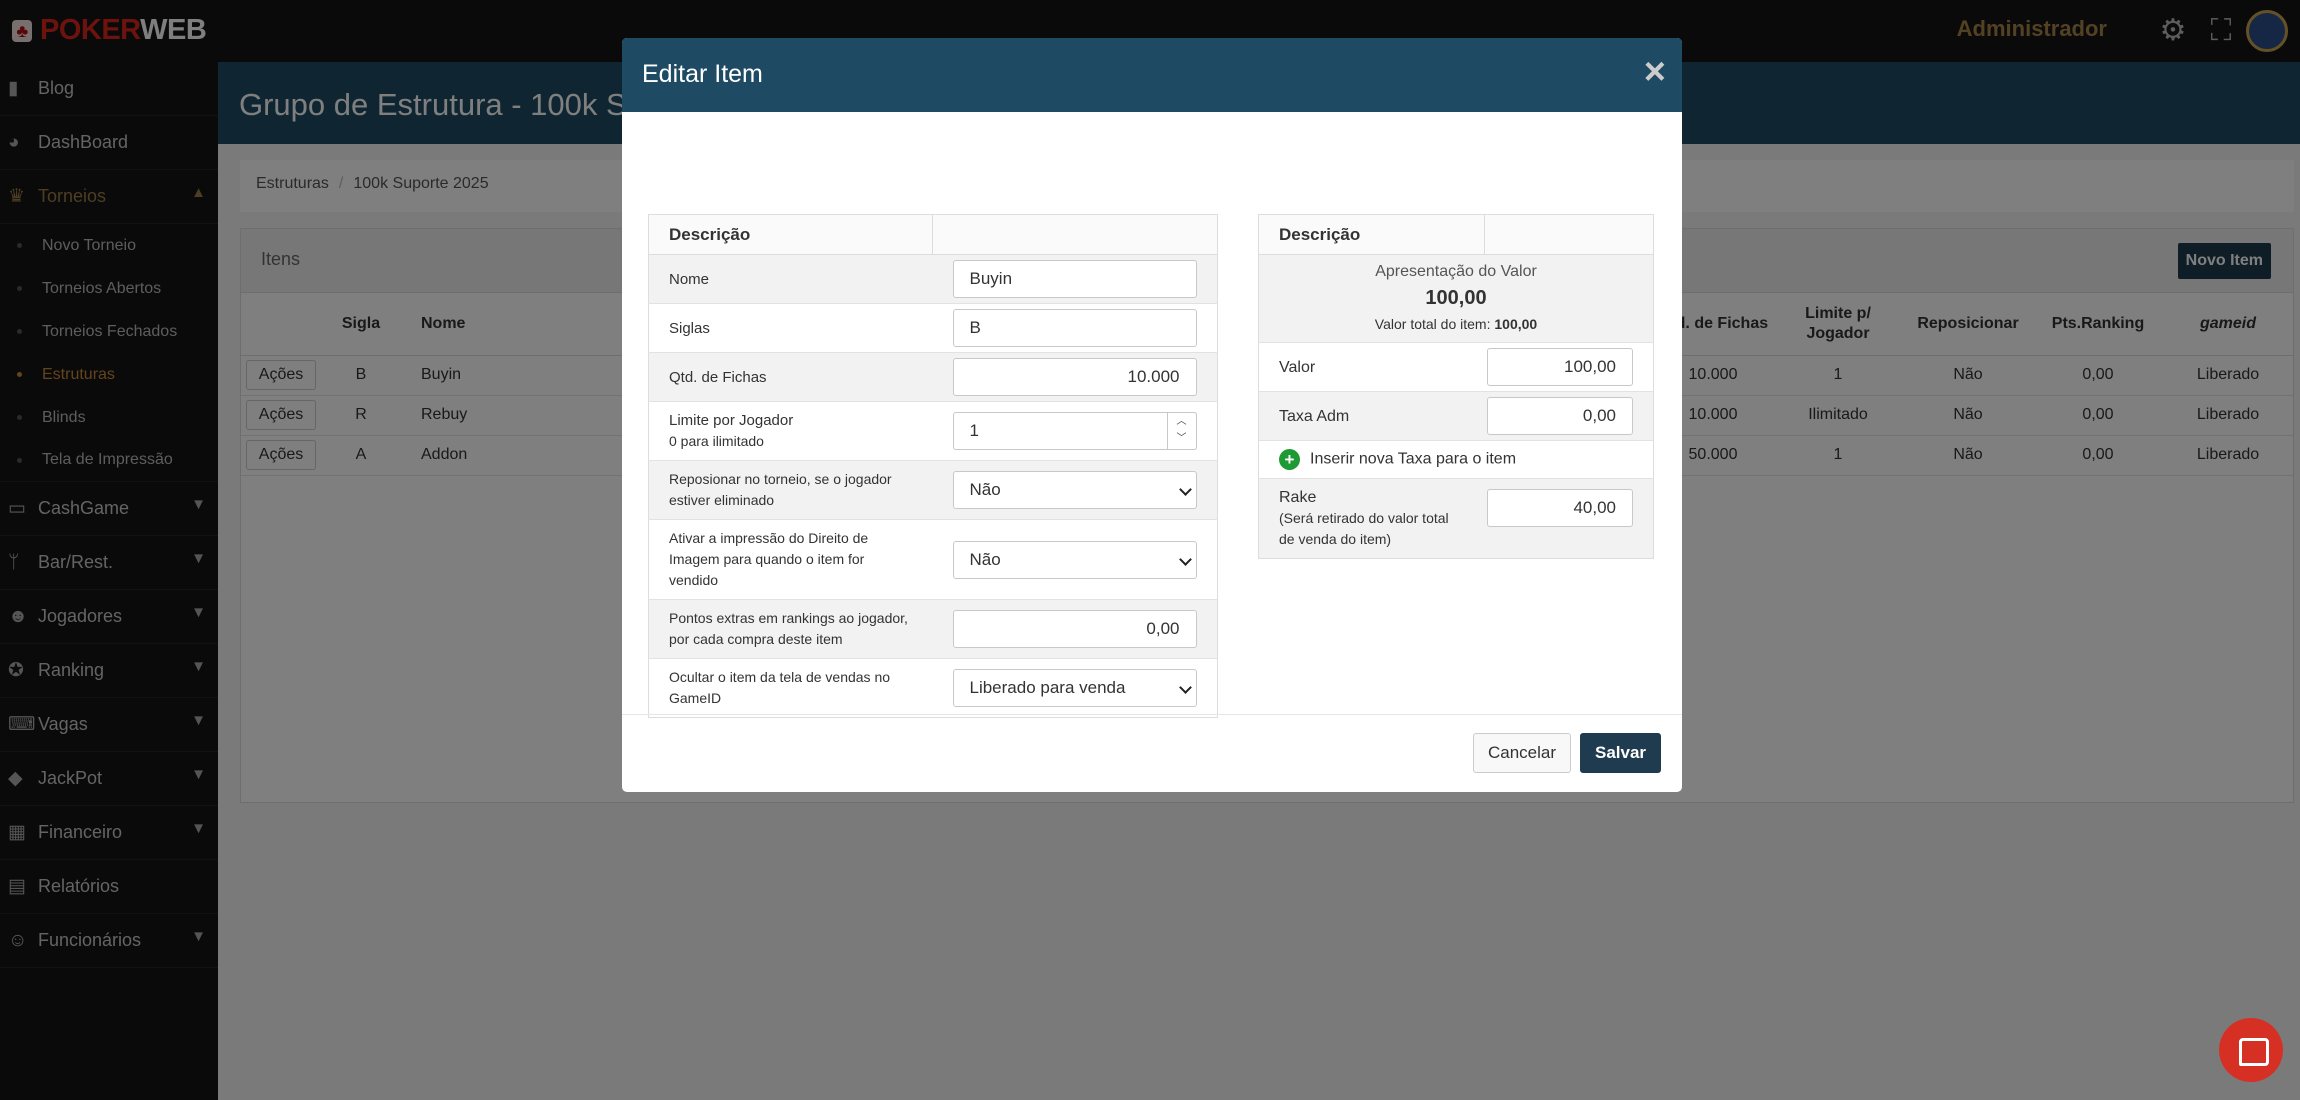 Image resolution: width=2300 pixels, height=1100 pixels. Describe the element at coordinates (2251, 1050) in the screenshot. I see `chat-bubble-icon` at that location.